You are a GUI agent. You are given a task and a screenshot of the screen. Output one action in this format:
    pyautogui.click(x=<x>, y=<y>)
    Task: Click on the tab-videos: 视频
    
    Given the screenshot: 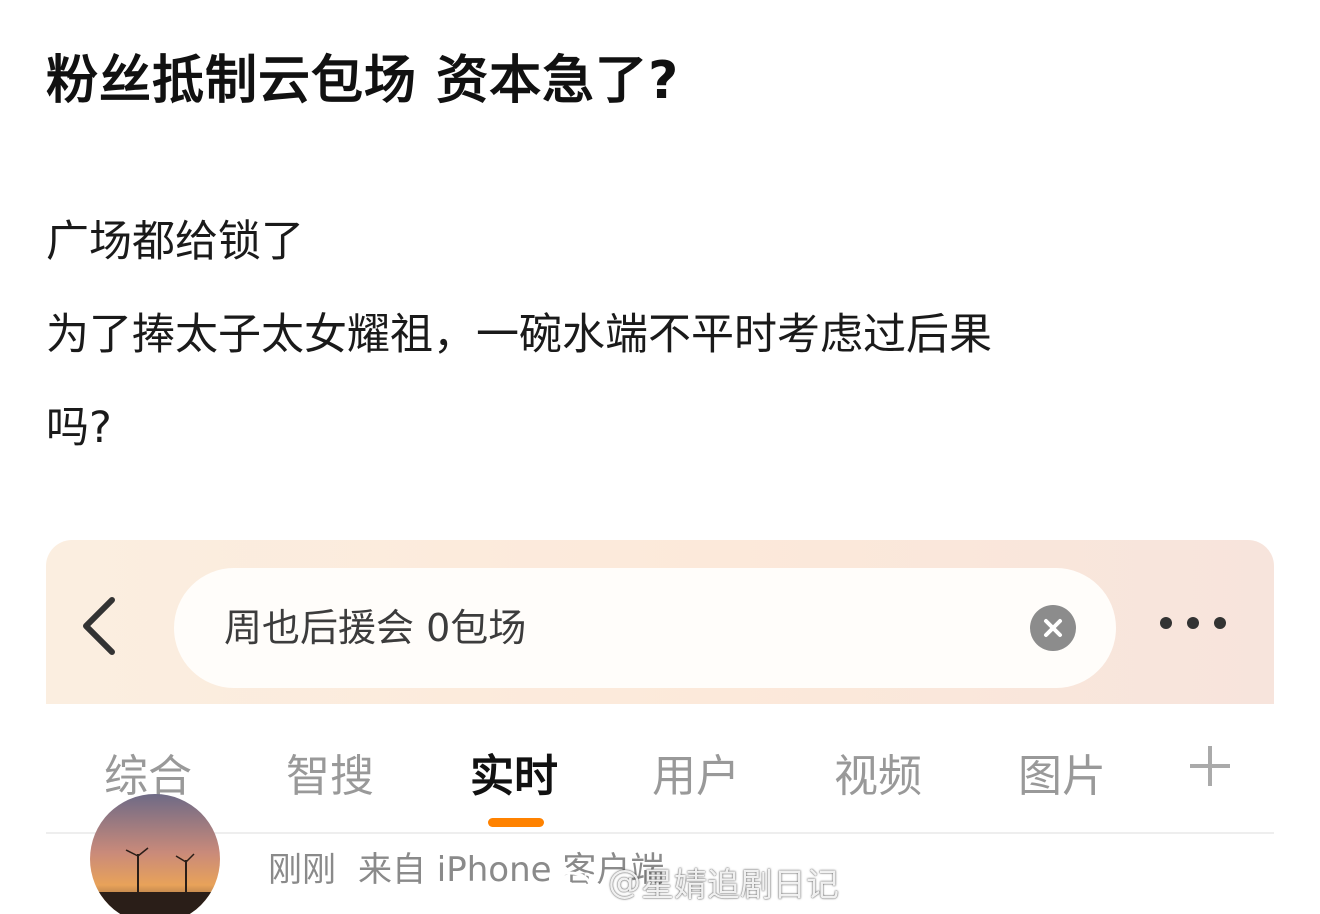 What is the action you would take?
    pyautogui.click(x=878, y=772)
    